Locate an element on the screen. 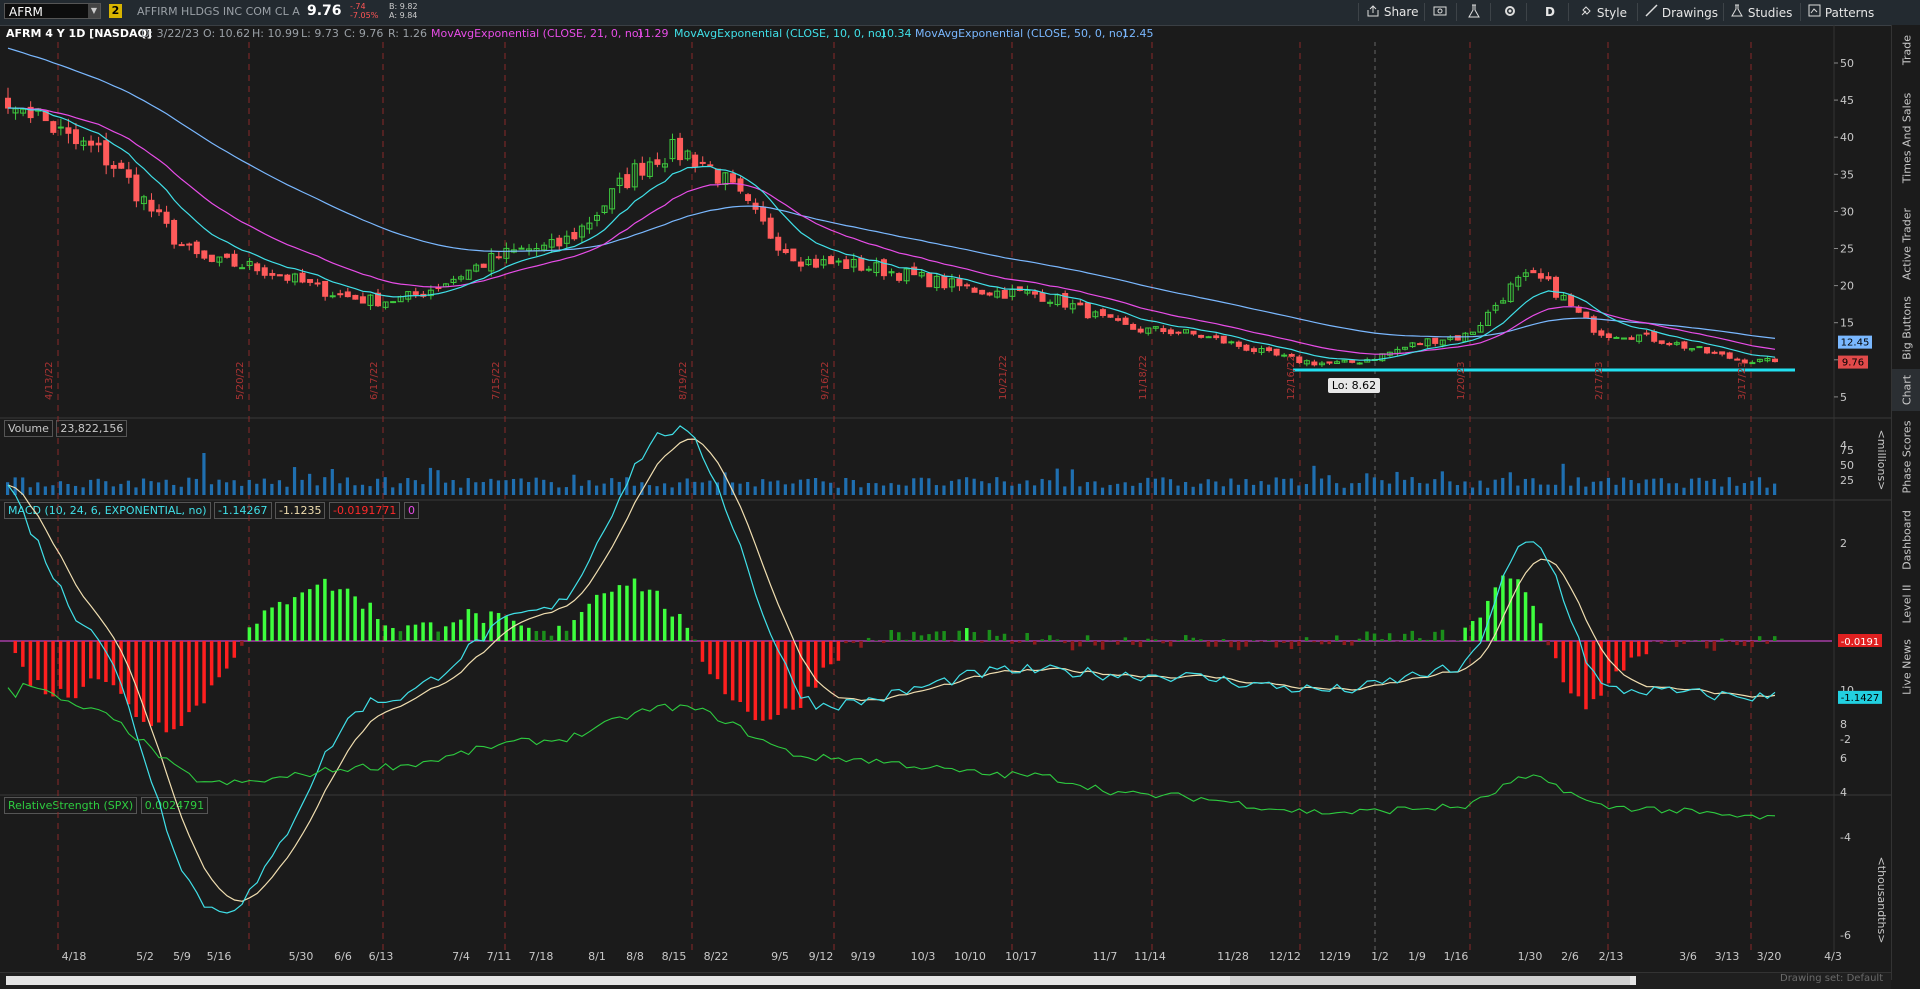 Image resolution: width=1920 pixels, height=989 pixels. tab-chart: Chart is located at coordinates (1906, 390).